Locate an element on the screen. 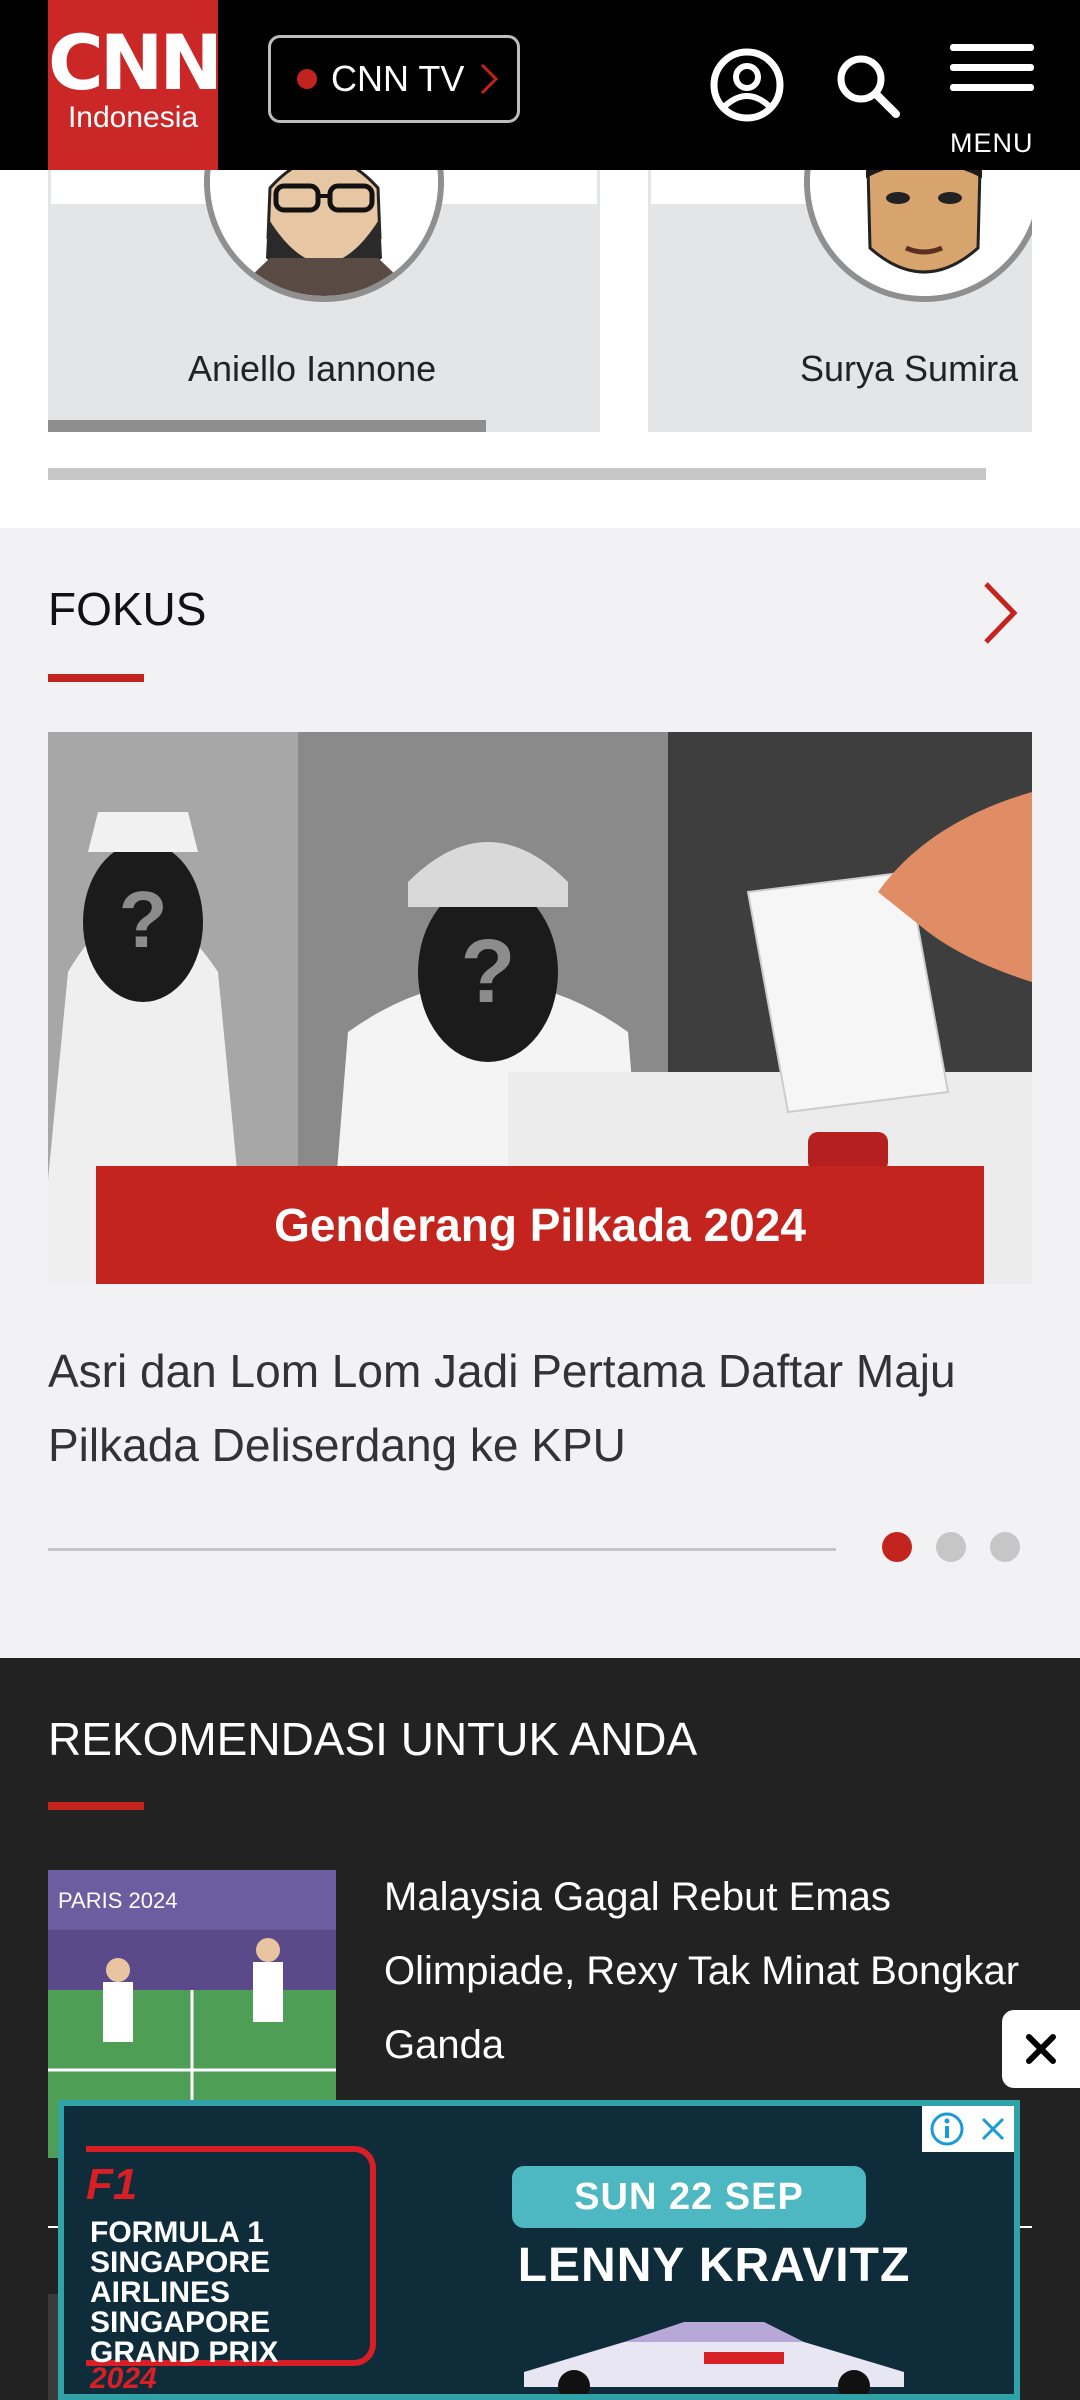 The width and height of the screenshot is (1080, 2400). card-accent-bar is located at coordinates (267, 426).